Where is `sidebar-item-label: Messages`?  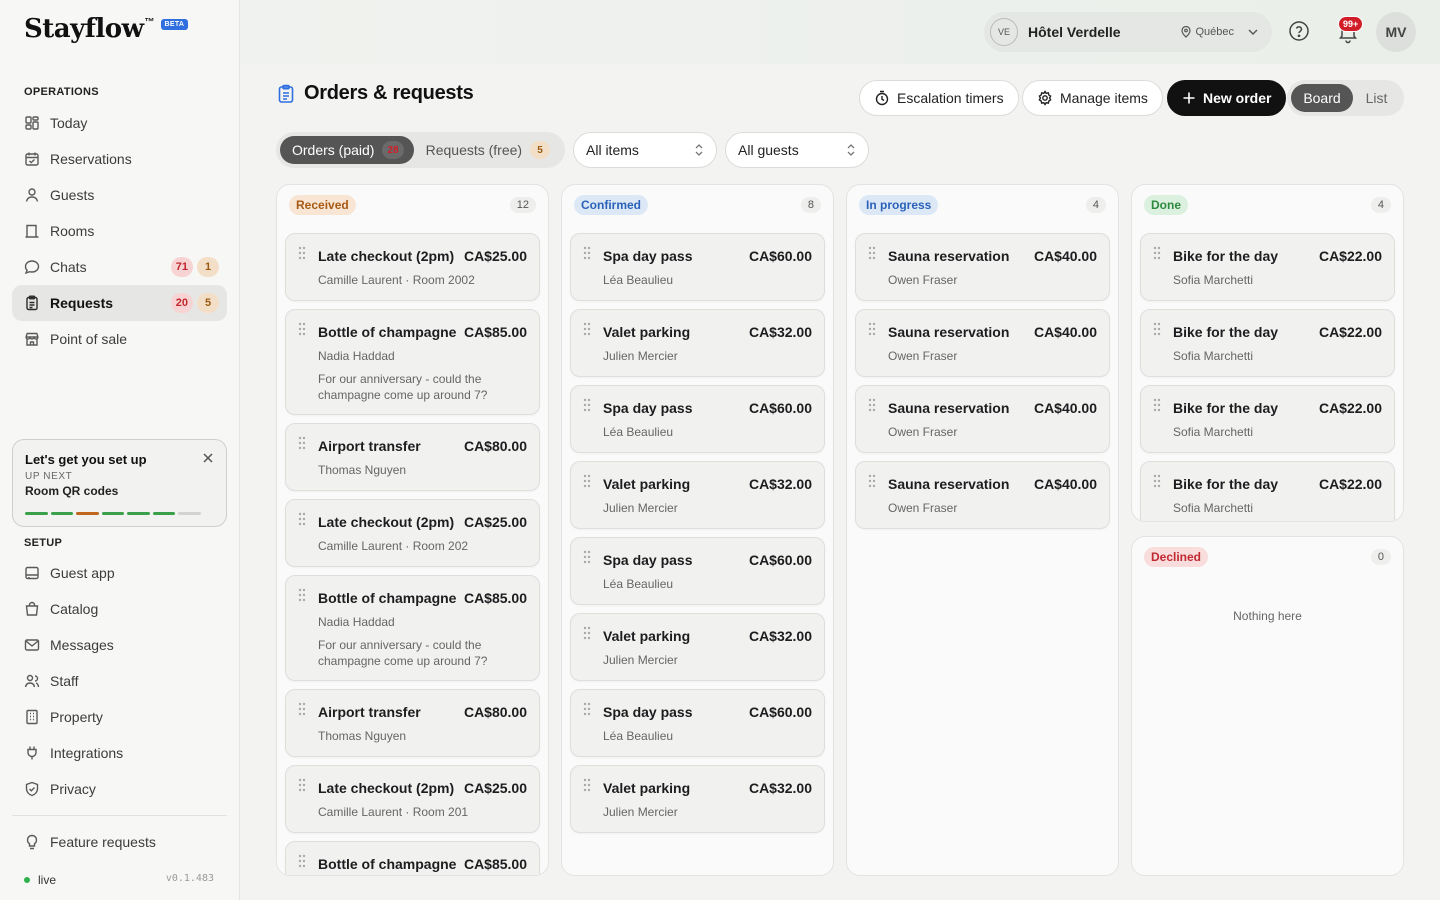 sidebar-item-label: Messages is located at coordinates (82, 645).